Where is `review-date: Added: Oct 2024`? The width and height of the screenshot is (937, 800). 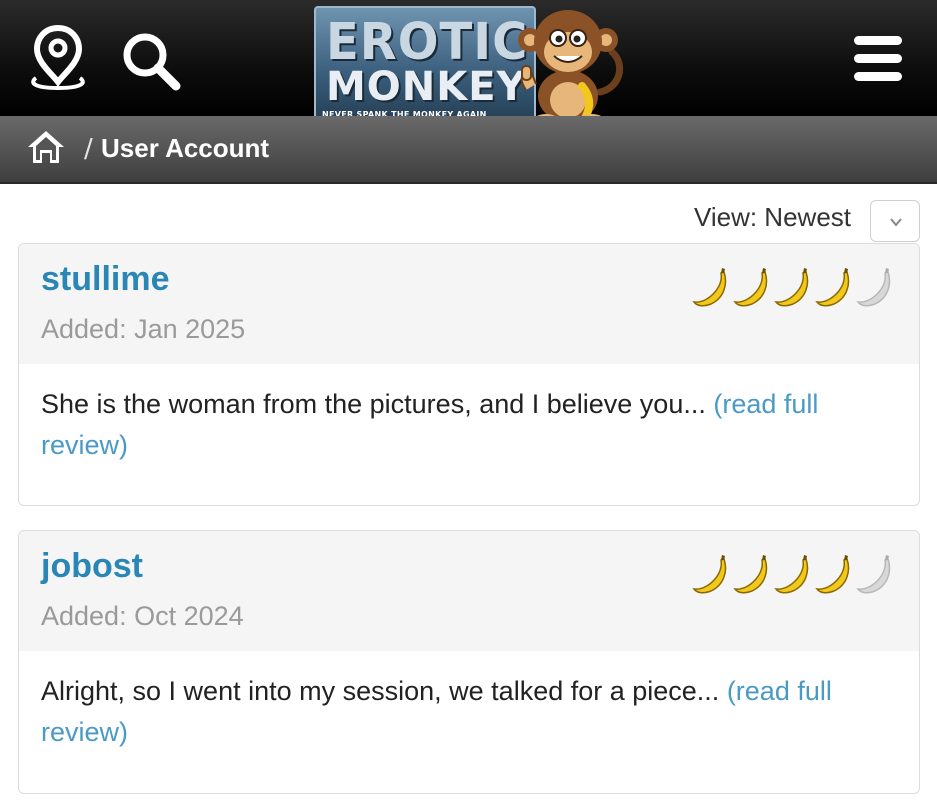 review-date: Added: Oct 2024 is located at coordinates (142, 616).